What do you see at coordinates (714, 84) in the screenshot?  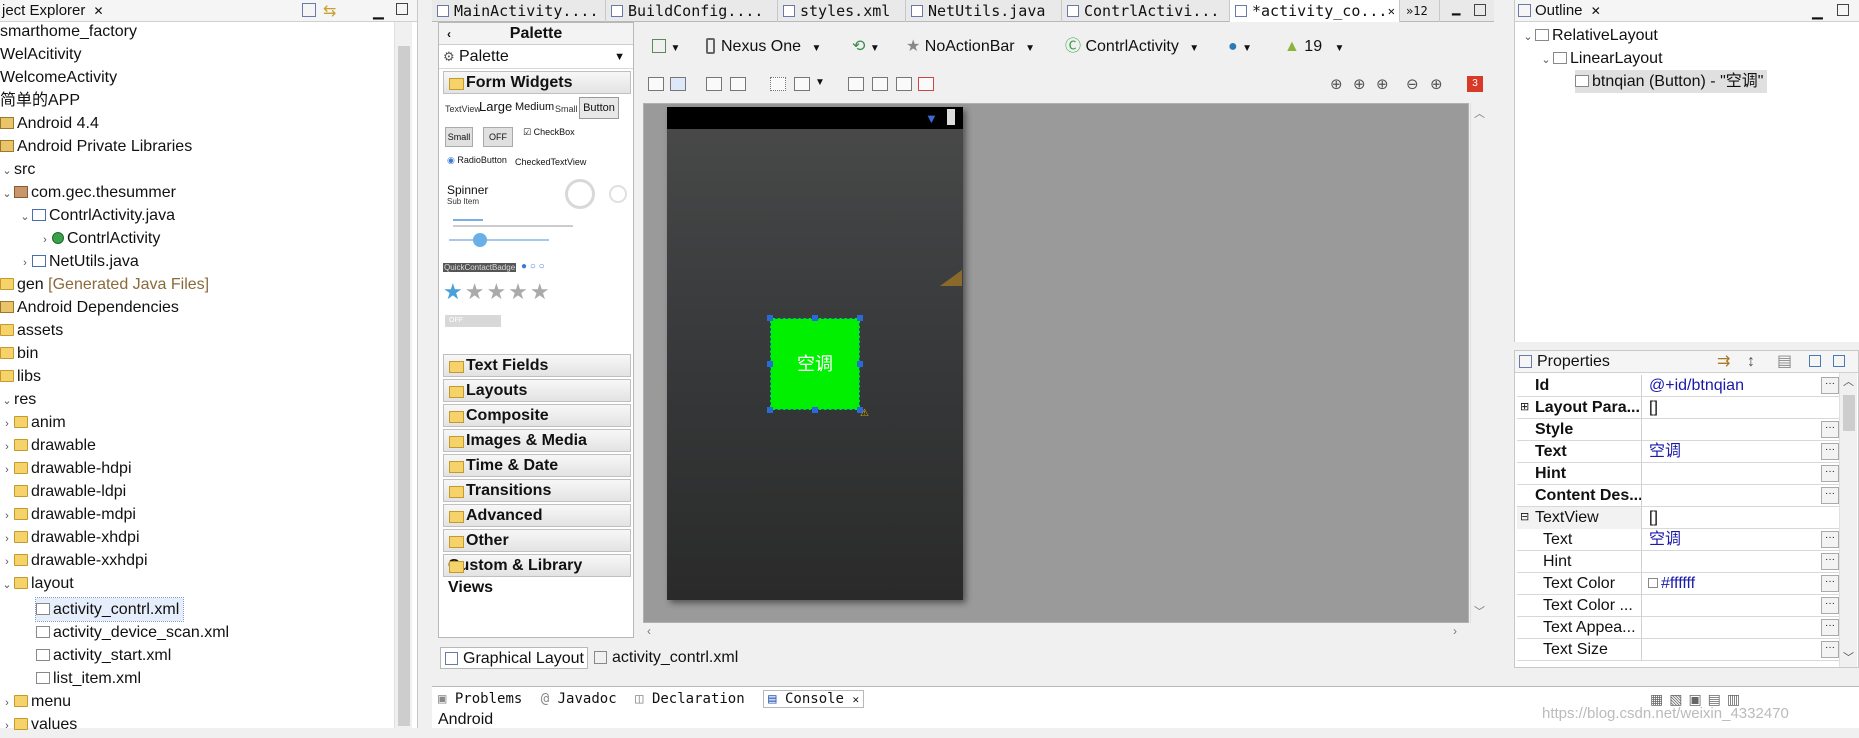 I see `fill-width-icon` at bounding box center [714, 84].